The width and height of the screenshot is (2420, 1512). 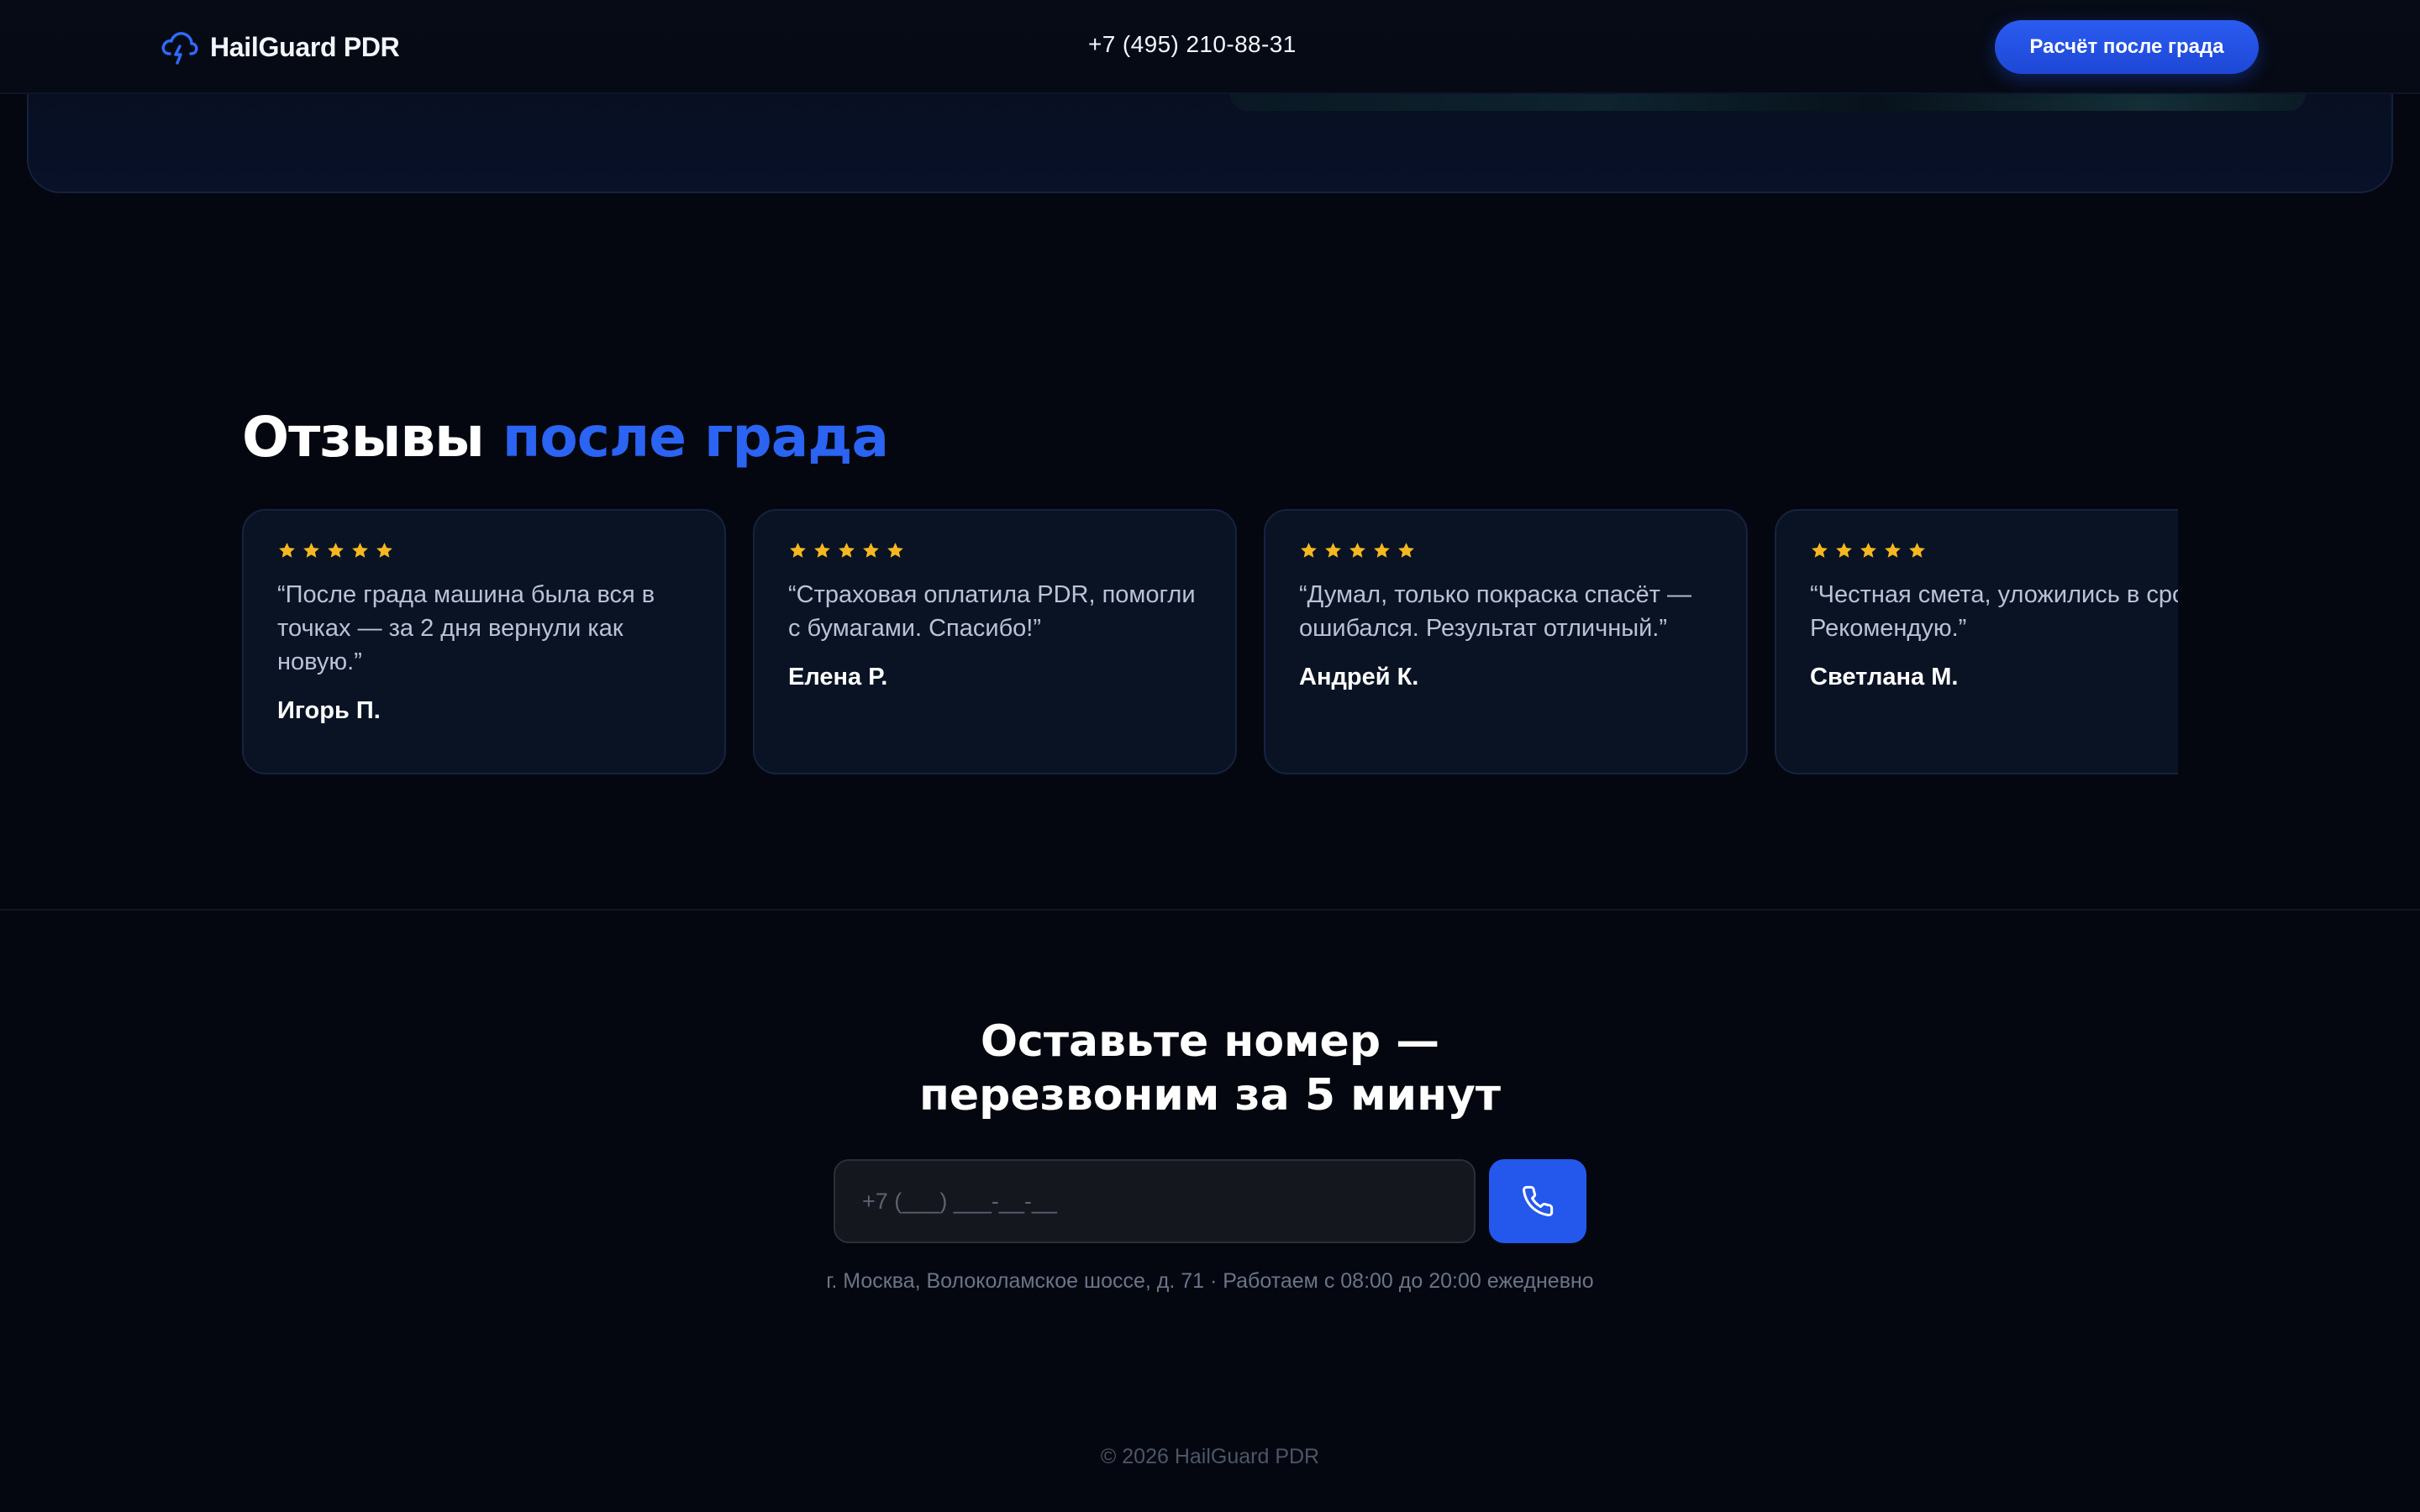 What do you see at coordinates (1155, 1201) in the screenshot?
I see `phone-input` at bounding box center [1155, 1201].